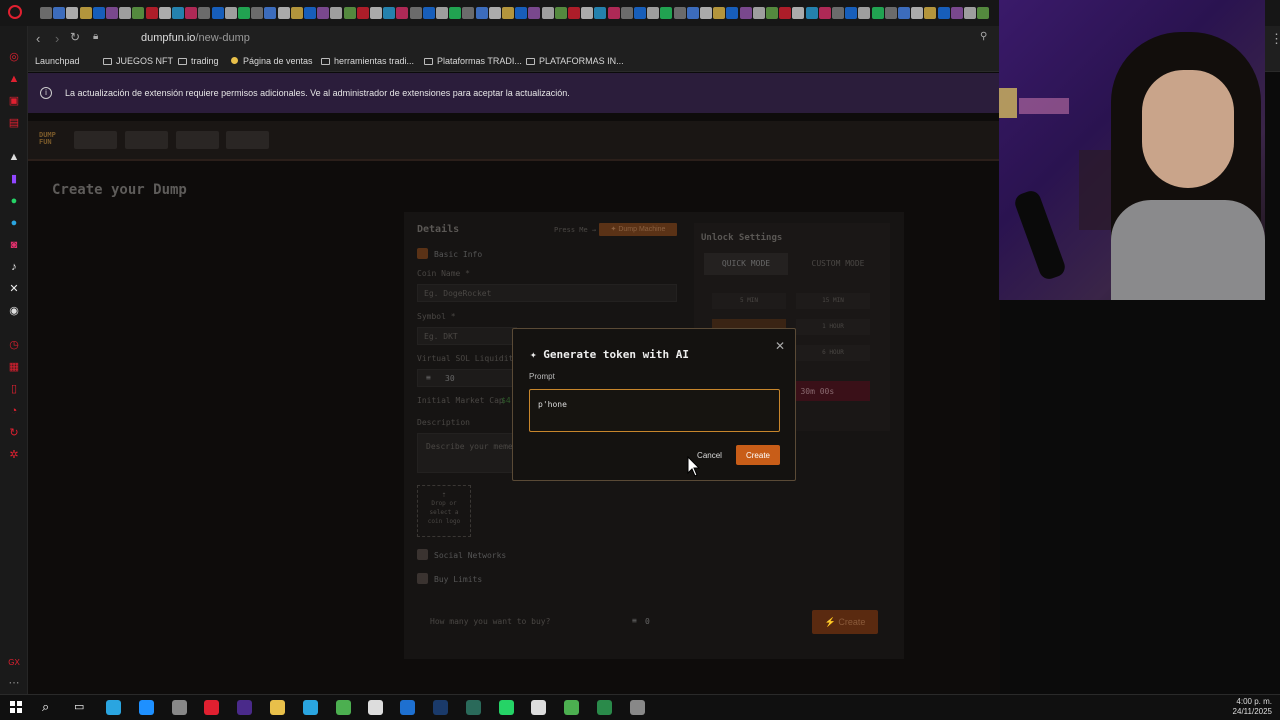 The height and width of the screenshot is (720, 1280). I want to click on edge-icon, so click(146, 707).